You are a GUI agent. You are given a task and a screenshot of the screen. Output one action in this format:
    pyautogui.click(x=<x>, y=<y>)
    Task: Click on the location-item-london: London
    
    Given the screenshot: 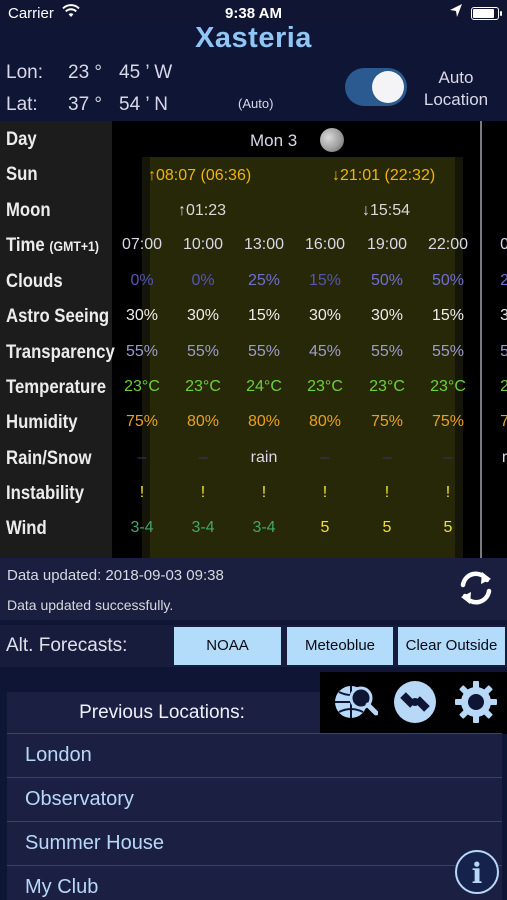 What is the action you would take?
    pyautogui.click(x=254, y=755)
    